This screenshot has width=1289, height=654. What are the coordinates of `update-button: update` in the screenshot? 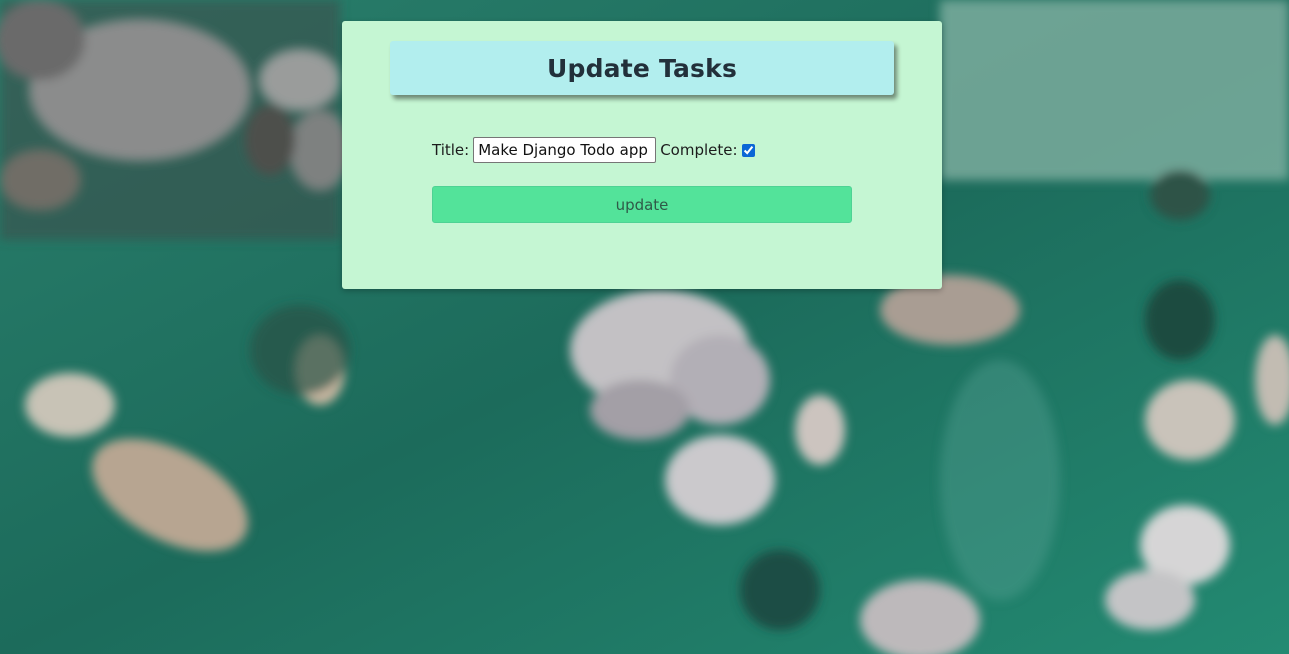 It's located at (642, 204).